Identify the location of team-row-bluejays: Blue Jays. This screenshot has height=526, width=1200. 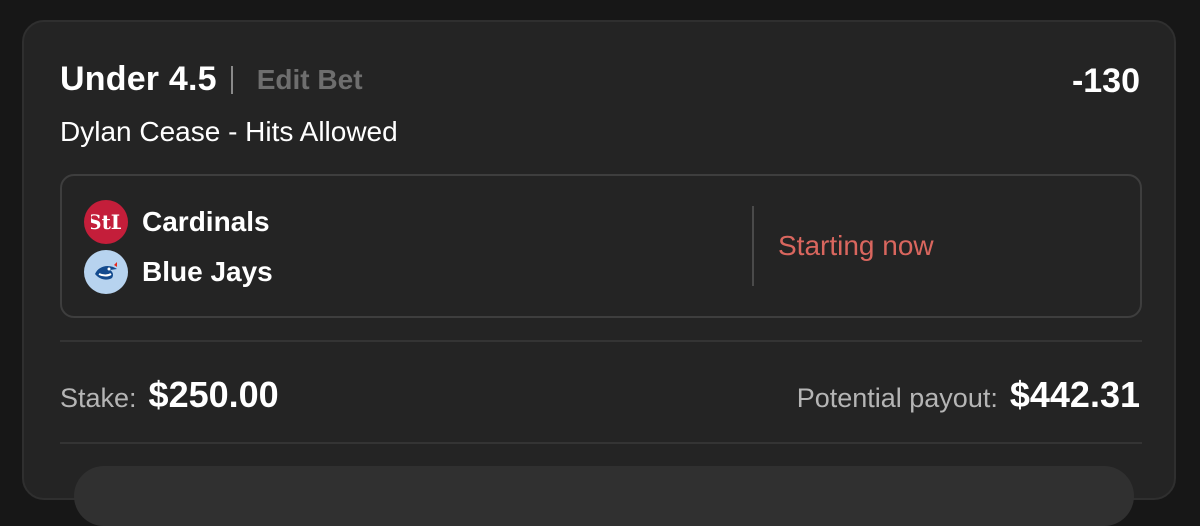
(178, 272).